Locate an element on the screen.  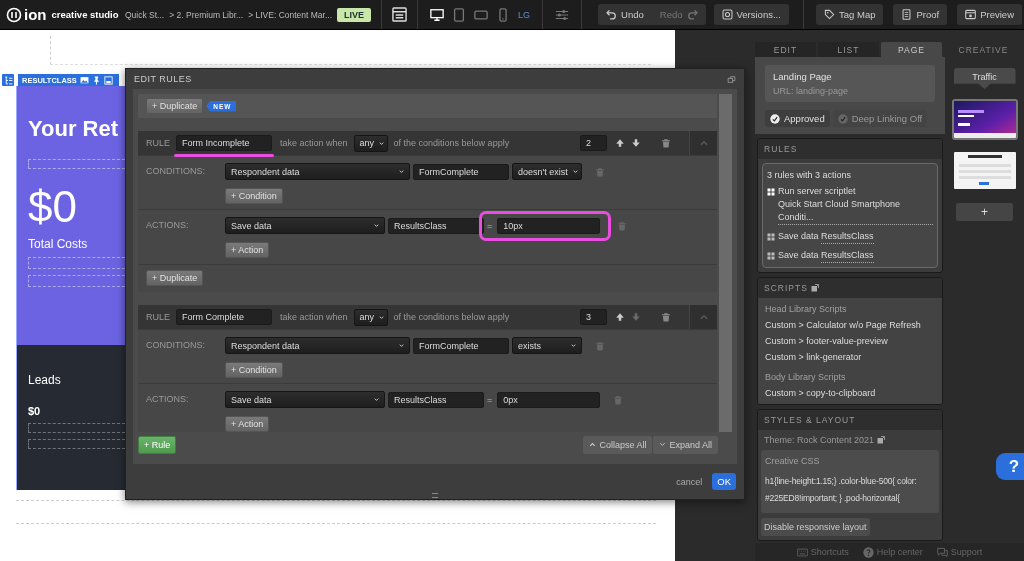
operator-select: exists is located at coordinates (547, 345).